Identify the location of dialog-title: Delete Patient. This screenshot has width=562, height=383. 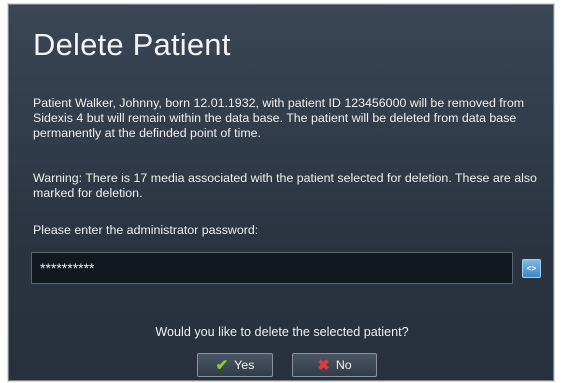
(132, 44).